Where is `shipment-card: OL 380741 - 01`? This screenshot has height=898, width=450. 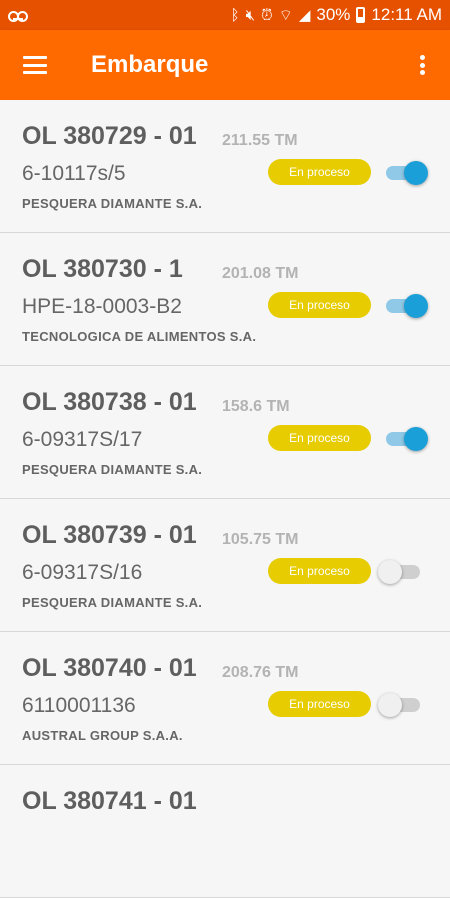 shipment-card: OL 380741 - 01 is located at coordinates (225, 831).